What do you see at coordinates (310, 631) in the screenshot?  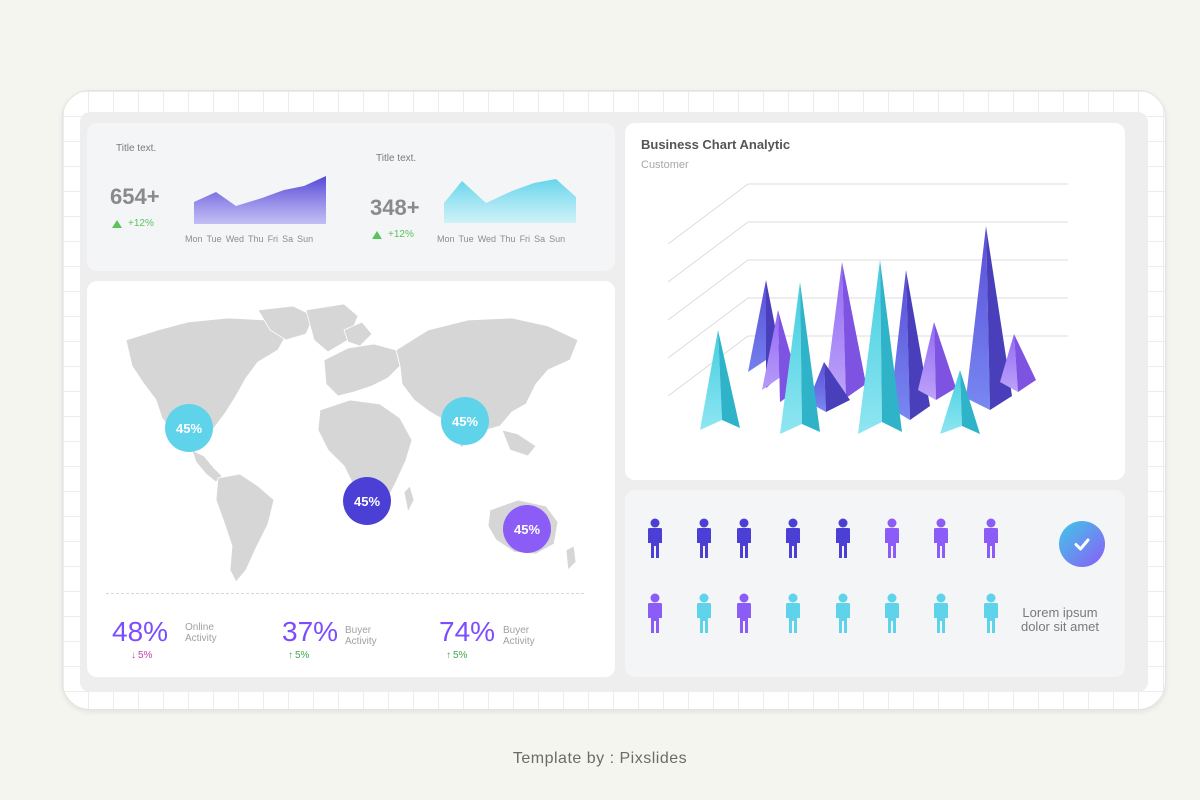 I see `stat-pct-2: 37%` at bounding box center [310, 631].